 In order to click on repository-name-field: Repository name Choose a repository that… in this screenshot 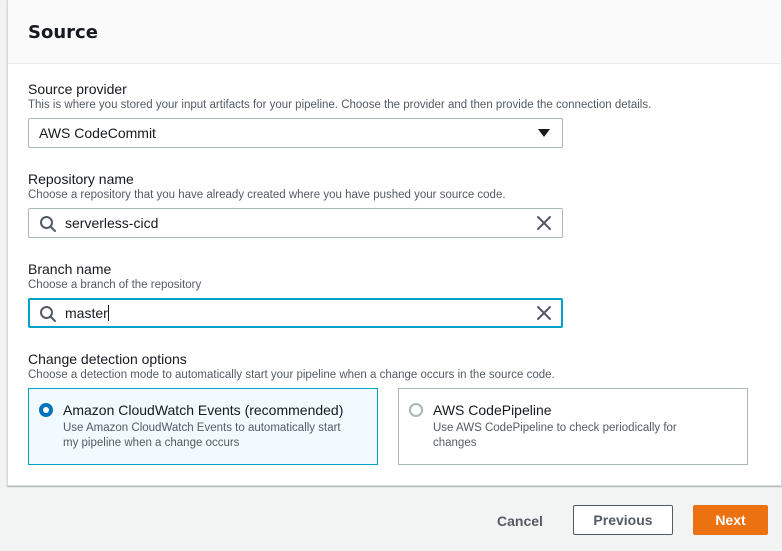, I will do `click(267, 186)`.